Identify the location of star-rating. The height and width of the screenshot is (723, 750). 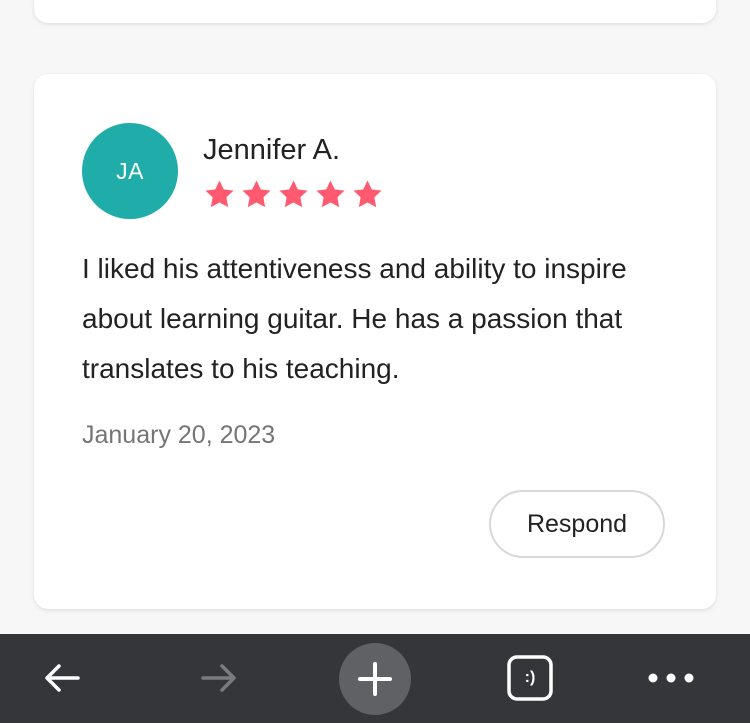
(293, 194).